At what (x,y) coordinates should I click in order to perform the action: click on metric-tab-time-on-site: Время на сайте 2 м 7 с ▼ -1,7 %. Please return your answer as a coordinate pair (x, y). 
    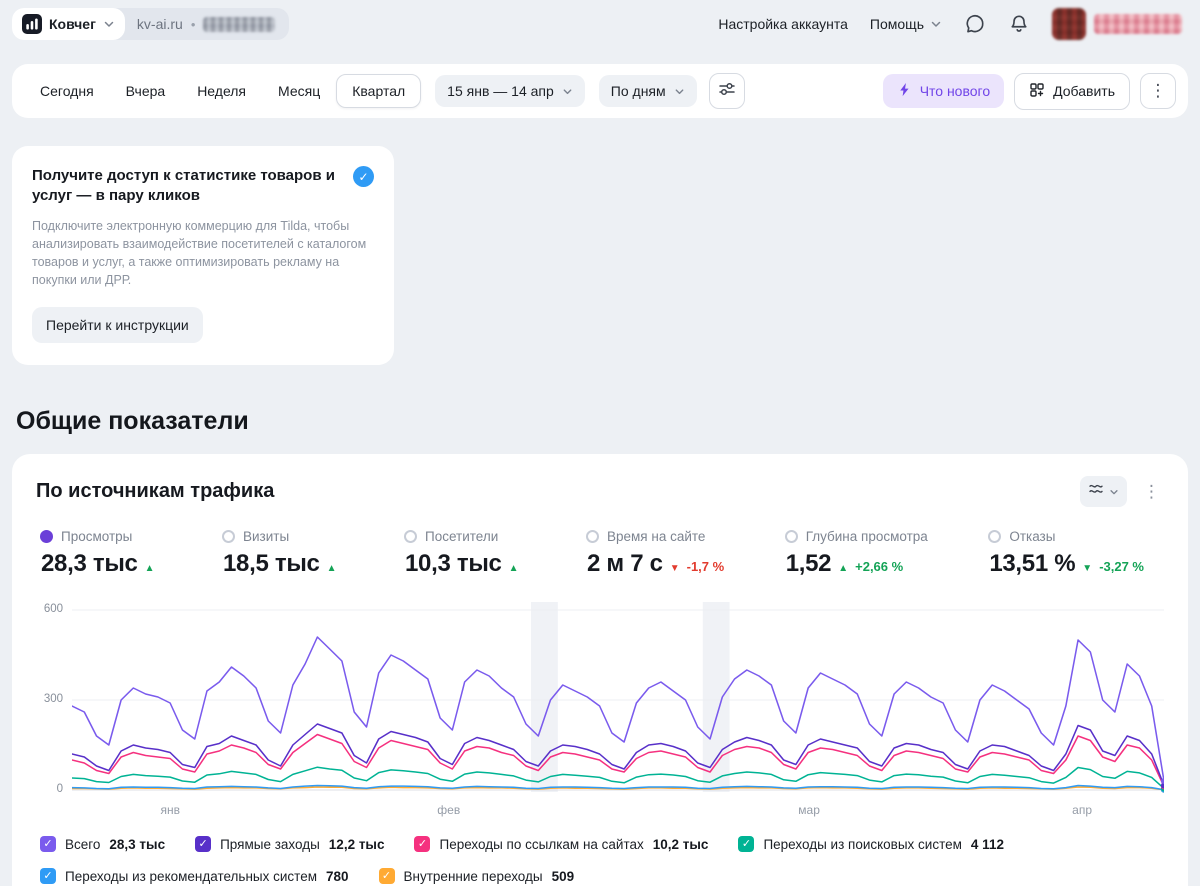
    Looking at the image, I should click on (655, 553).